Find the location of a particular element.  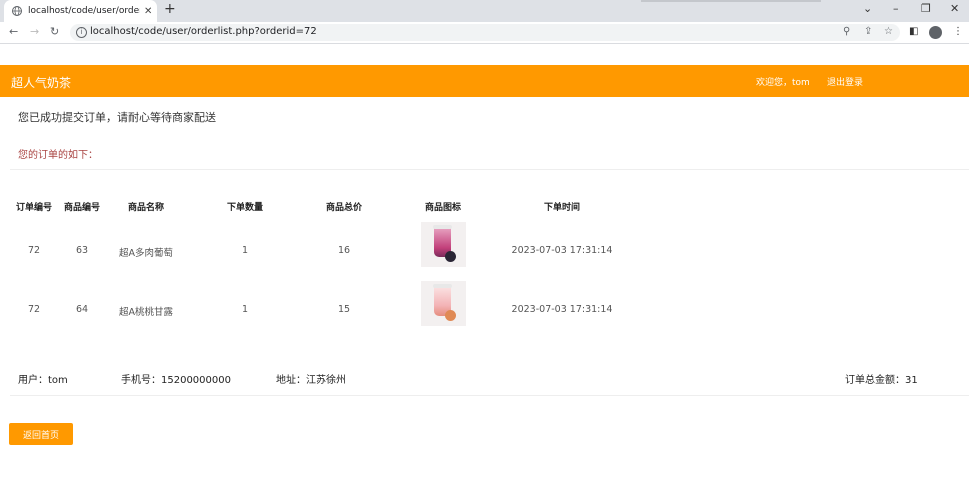

order-total: 订单总金额：31 is located at coordinates (881, 380).